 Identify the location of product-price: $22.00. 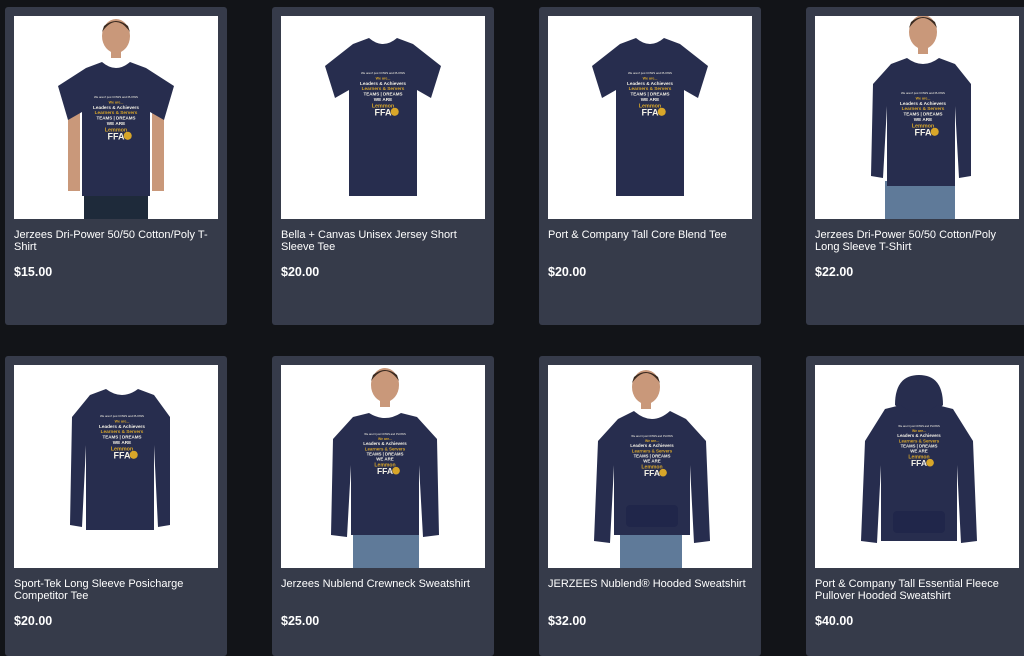
(834, 272).